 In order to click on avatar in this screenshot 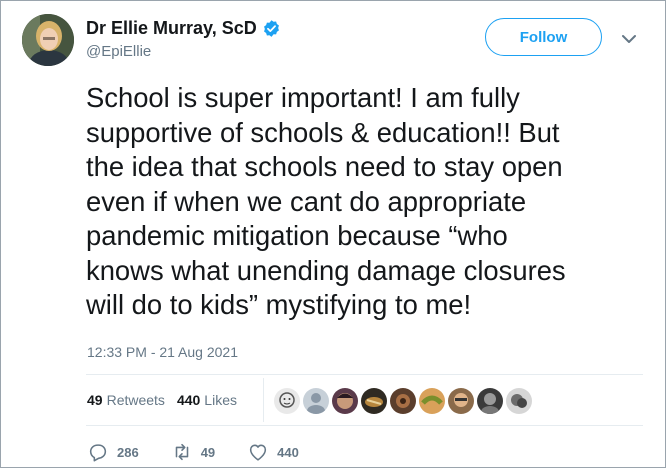, I will do `click(48, 40)`.